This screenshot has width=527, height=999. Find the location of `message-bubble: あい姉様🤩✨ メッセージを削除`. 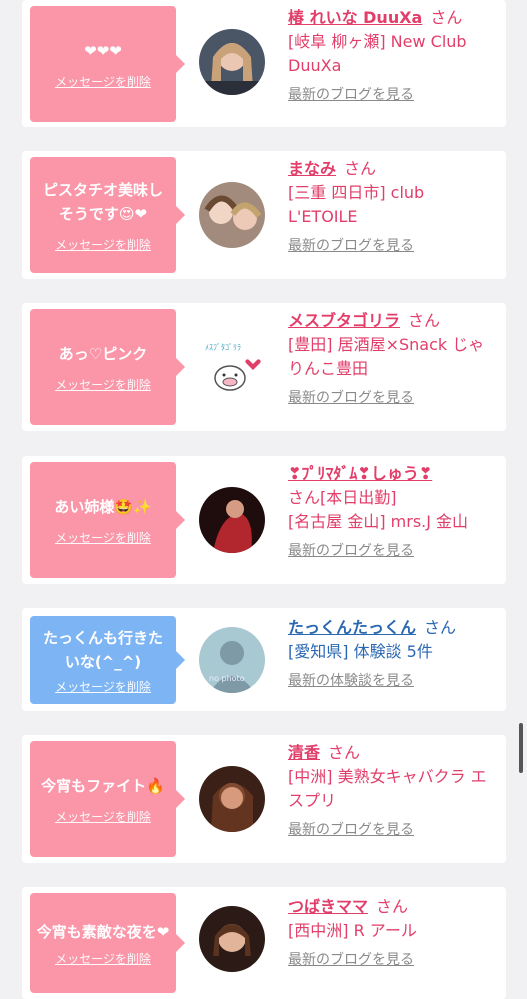

message-bubble: あい姉様🤩✨ メッセージを削除 is located at coordinates (107, 520).